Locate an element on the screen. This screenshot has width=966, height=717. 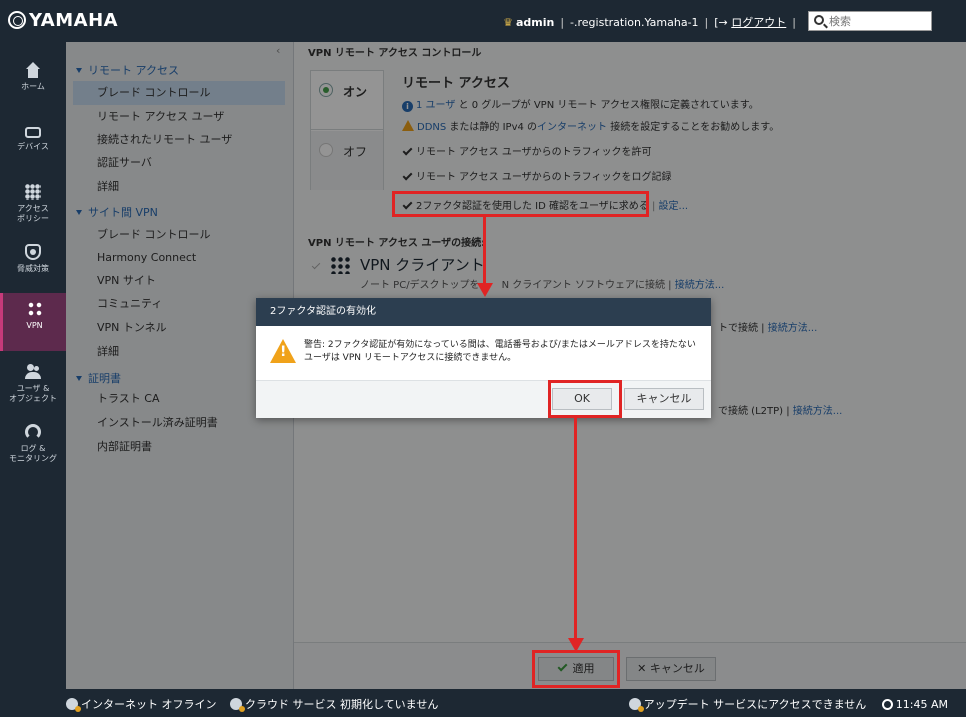
nav-users-objects: ユーザ & オブジェクト is located at coordinates (33, 385).